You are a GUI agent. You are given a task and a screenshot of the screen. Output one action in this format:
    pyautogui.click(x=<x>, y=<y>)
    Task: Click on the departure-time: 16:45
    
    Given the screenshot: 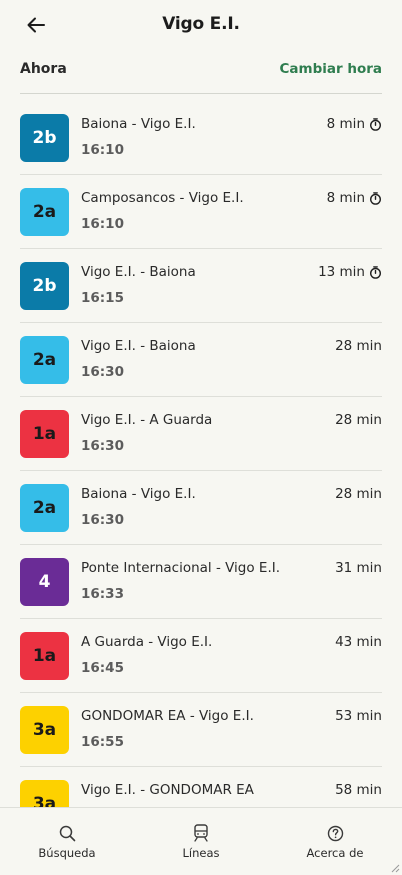 What is the action you would take?
    pyautogui.click(x=102, y=668)
    